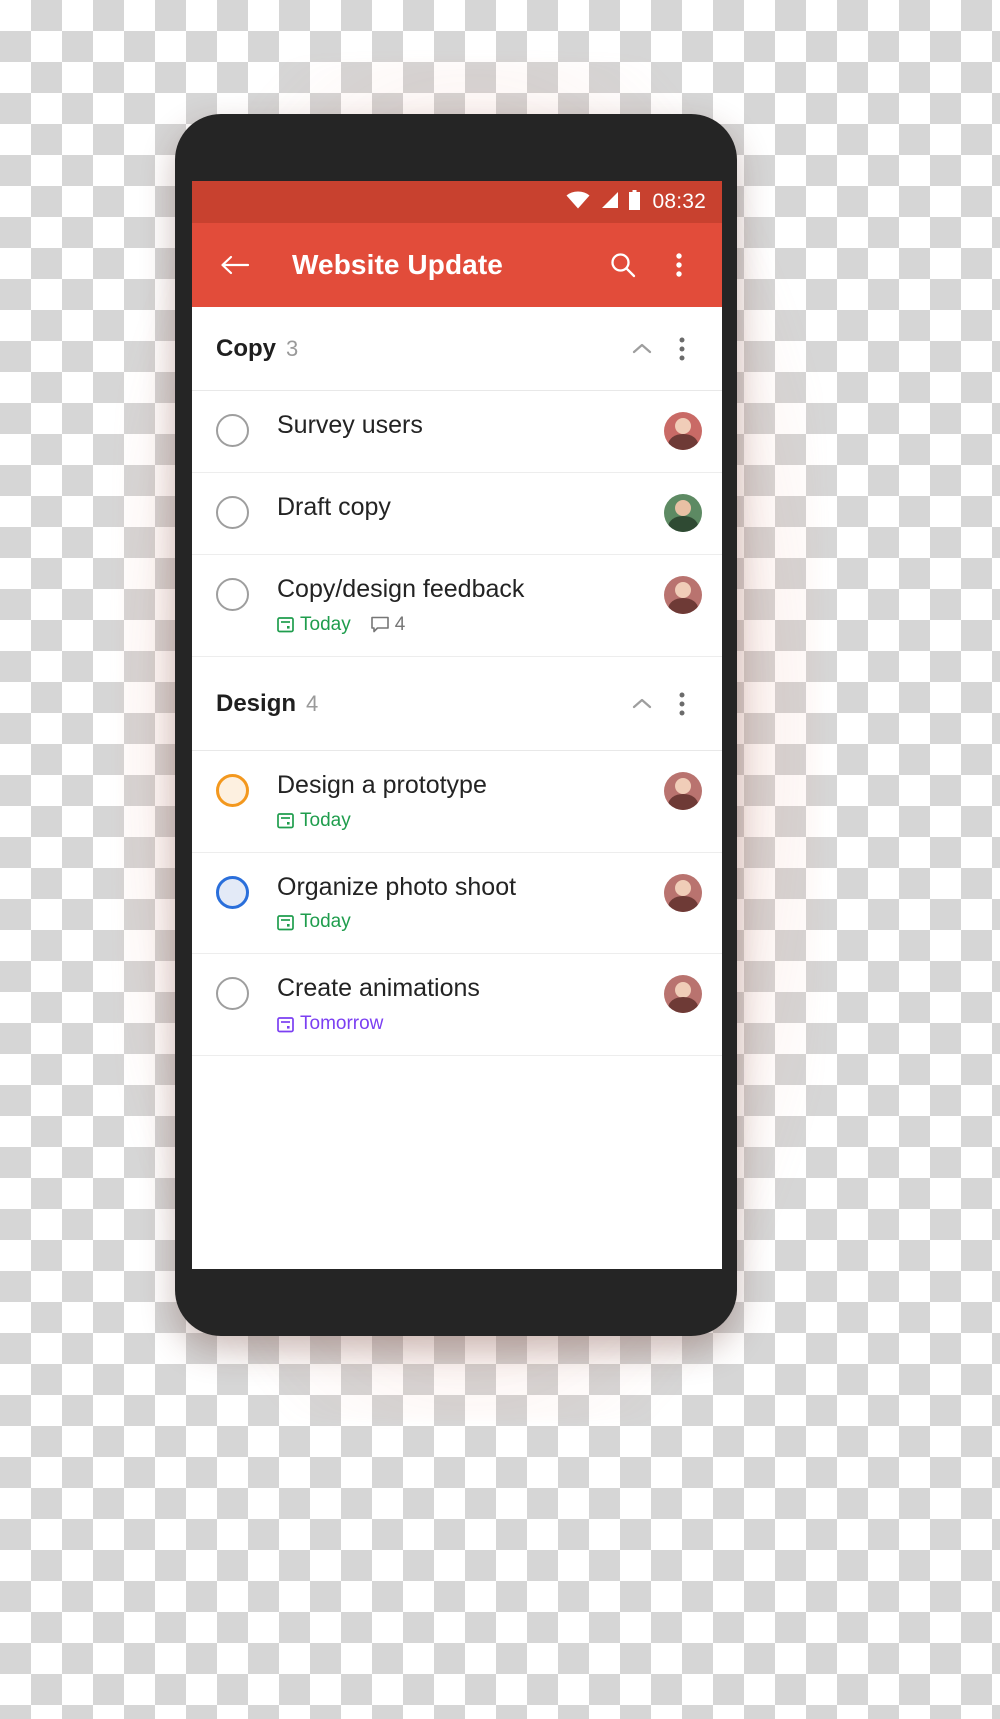  I want to click on table-row: Draft copy, so click(457, 514).